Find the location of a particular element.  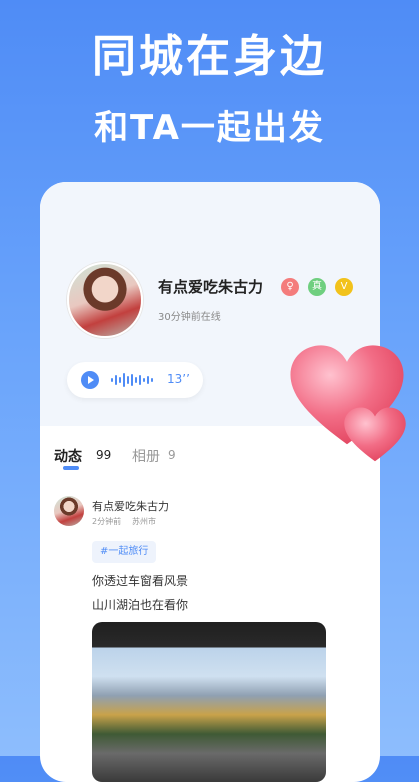

gender-badge: ♀ is located at coordinates (290, 287).